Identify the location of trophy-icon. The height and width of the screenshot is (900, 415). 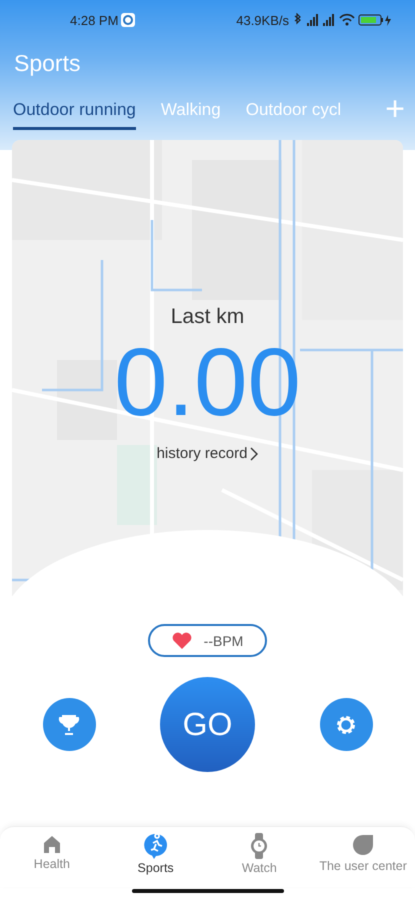
(69, 725).